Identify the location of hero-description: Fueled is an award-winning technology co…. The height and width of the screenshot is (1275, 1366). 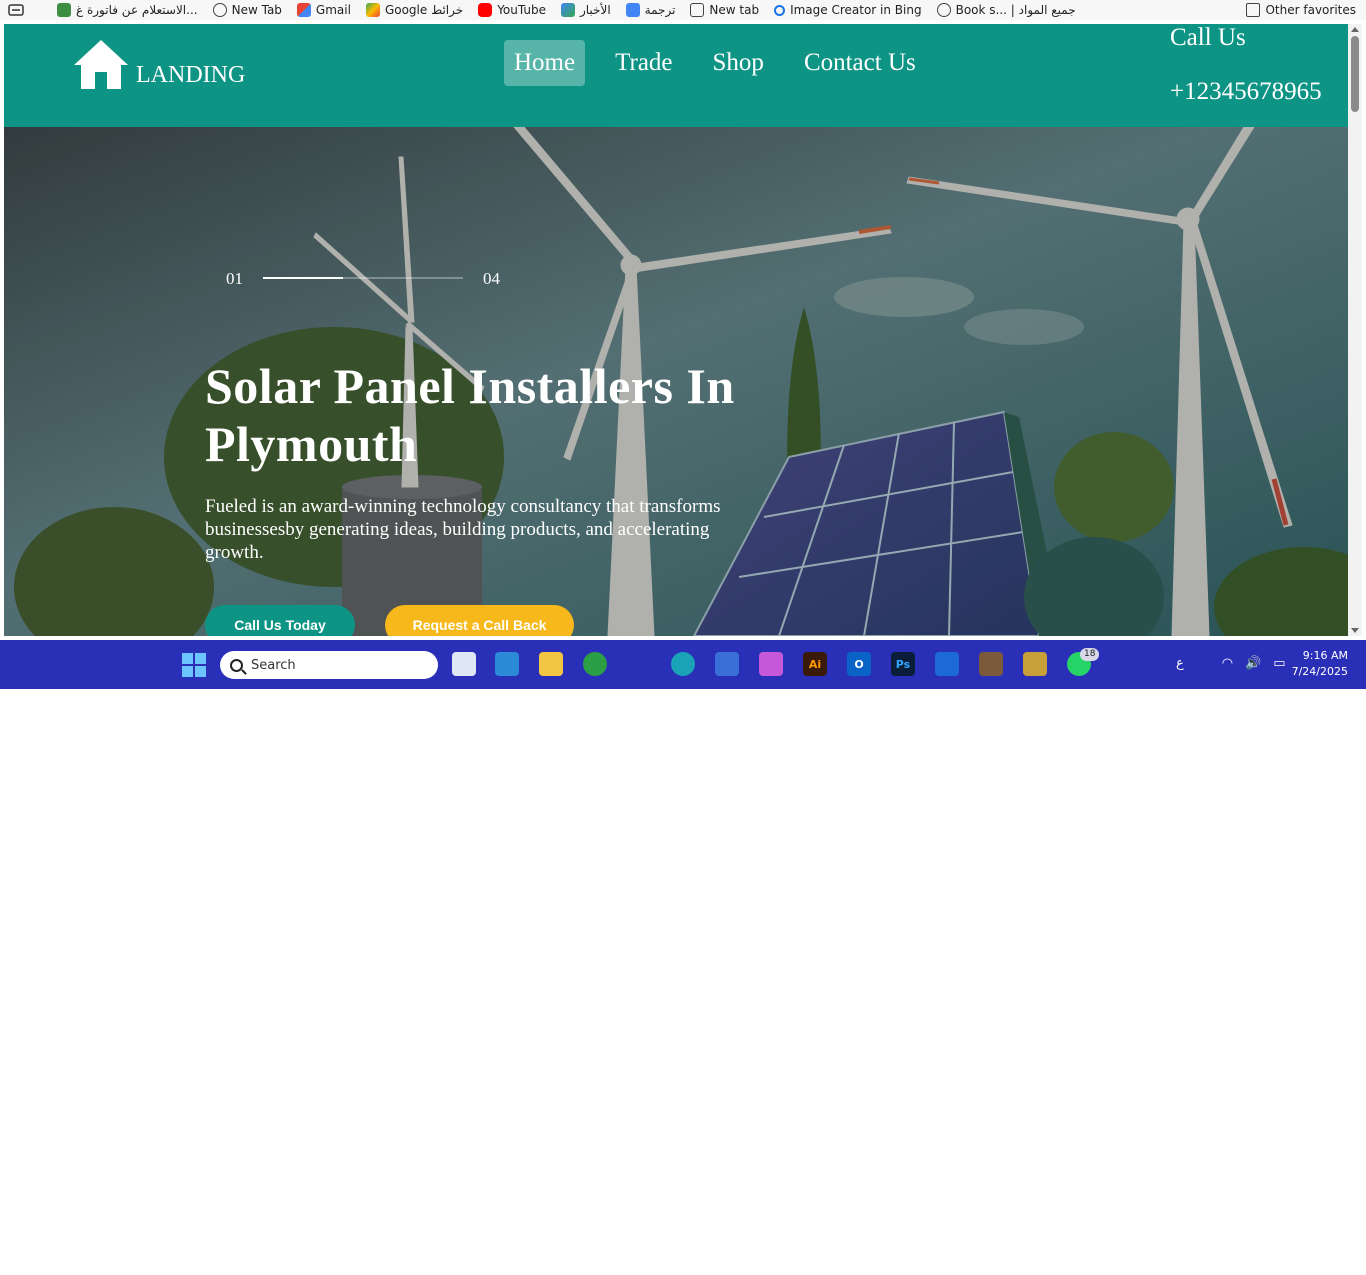
(463, 529).